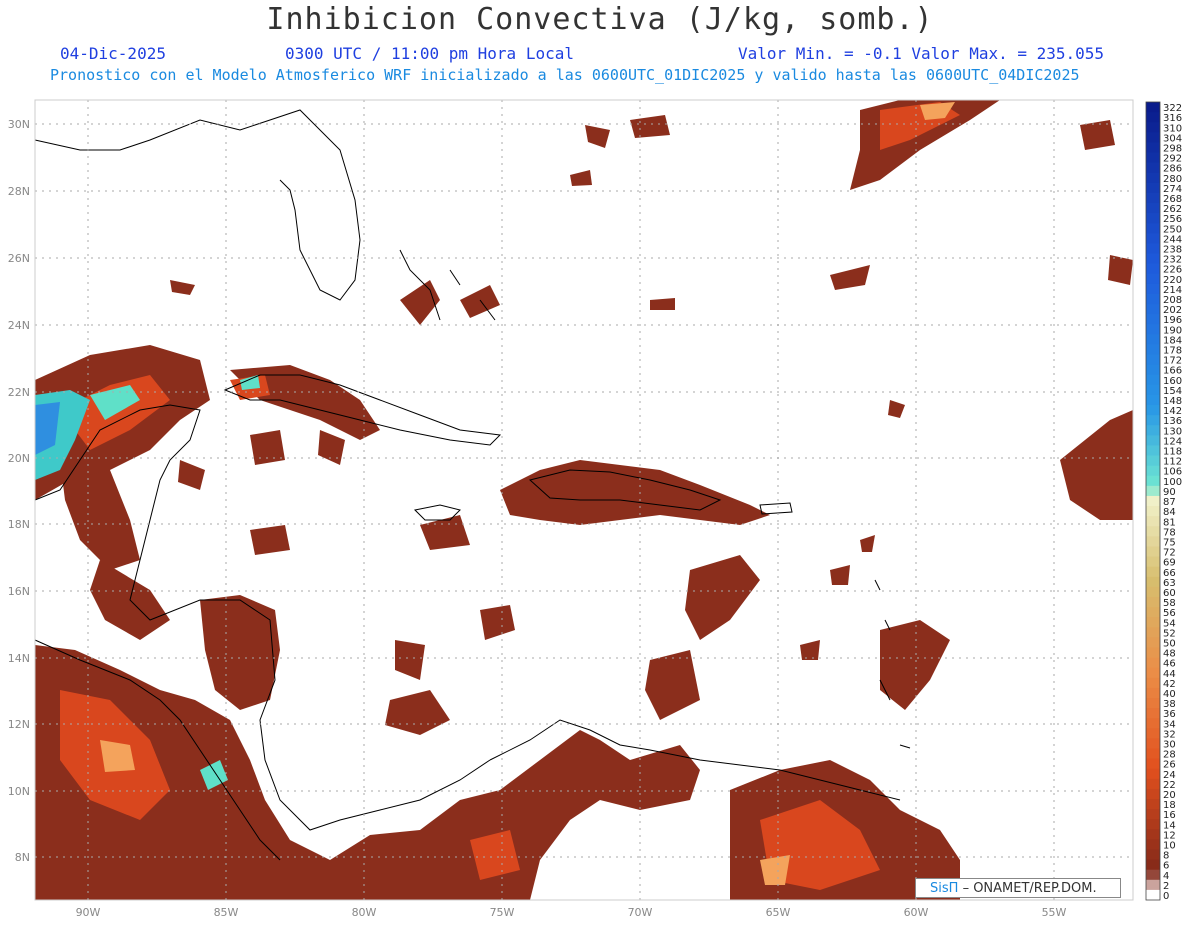 The width and height of the screenshot is (1200, 927). Describe the element at coordinates (19, 258) in the screenshot. I see `lat-label: 26N` at that location.